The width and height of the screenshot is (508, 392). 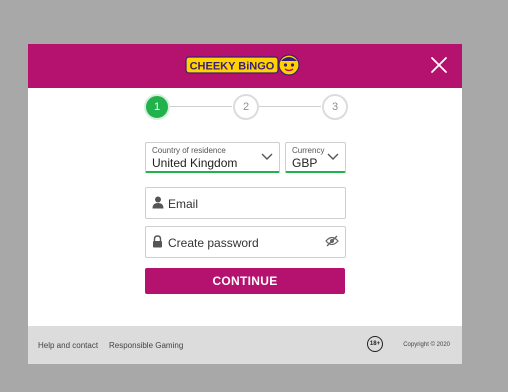 I want to click on close-icon, so click(x=439, y=65).